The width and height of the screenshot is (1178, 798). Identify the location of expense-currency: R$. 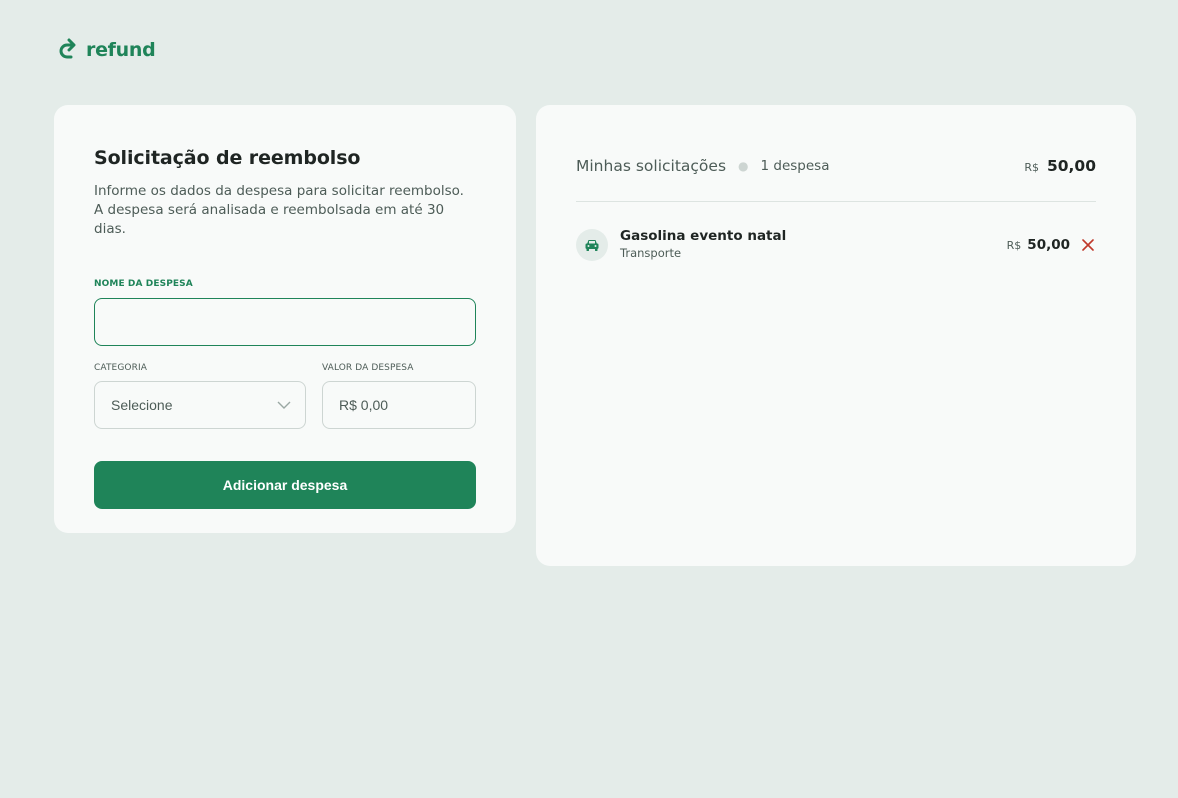
(1014, 245).